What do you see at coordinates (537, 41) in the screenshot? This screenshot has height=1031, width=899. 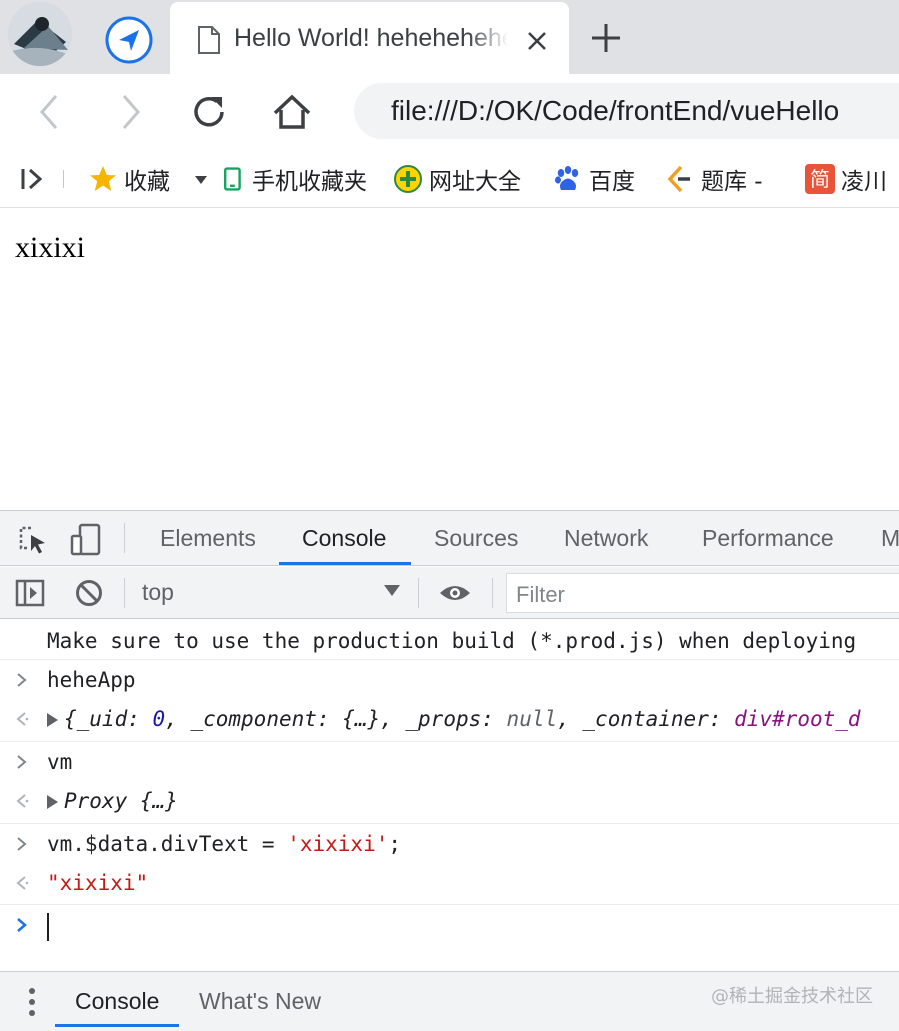 I see `close-icon` at bounding box center [537, 41].